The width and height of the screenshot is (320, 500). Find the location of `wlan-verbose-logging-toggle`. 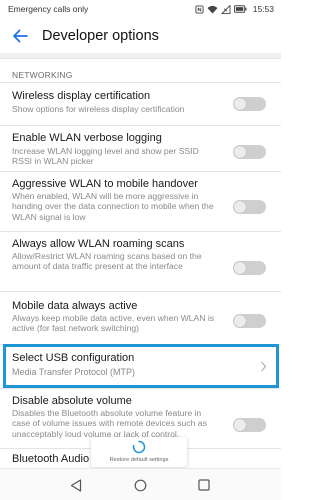

wlan-verbose-logging-toggle is located at coordinates (249, 152).